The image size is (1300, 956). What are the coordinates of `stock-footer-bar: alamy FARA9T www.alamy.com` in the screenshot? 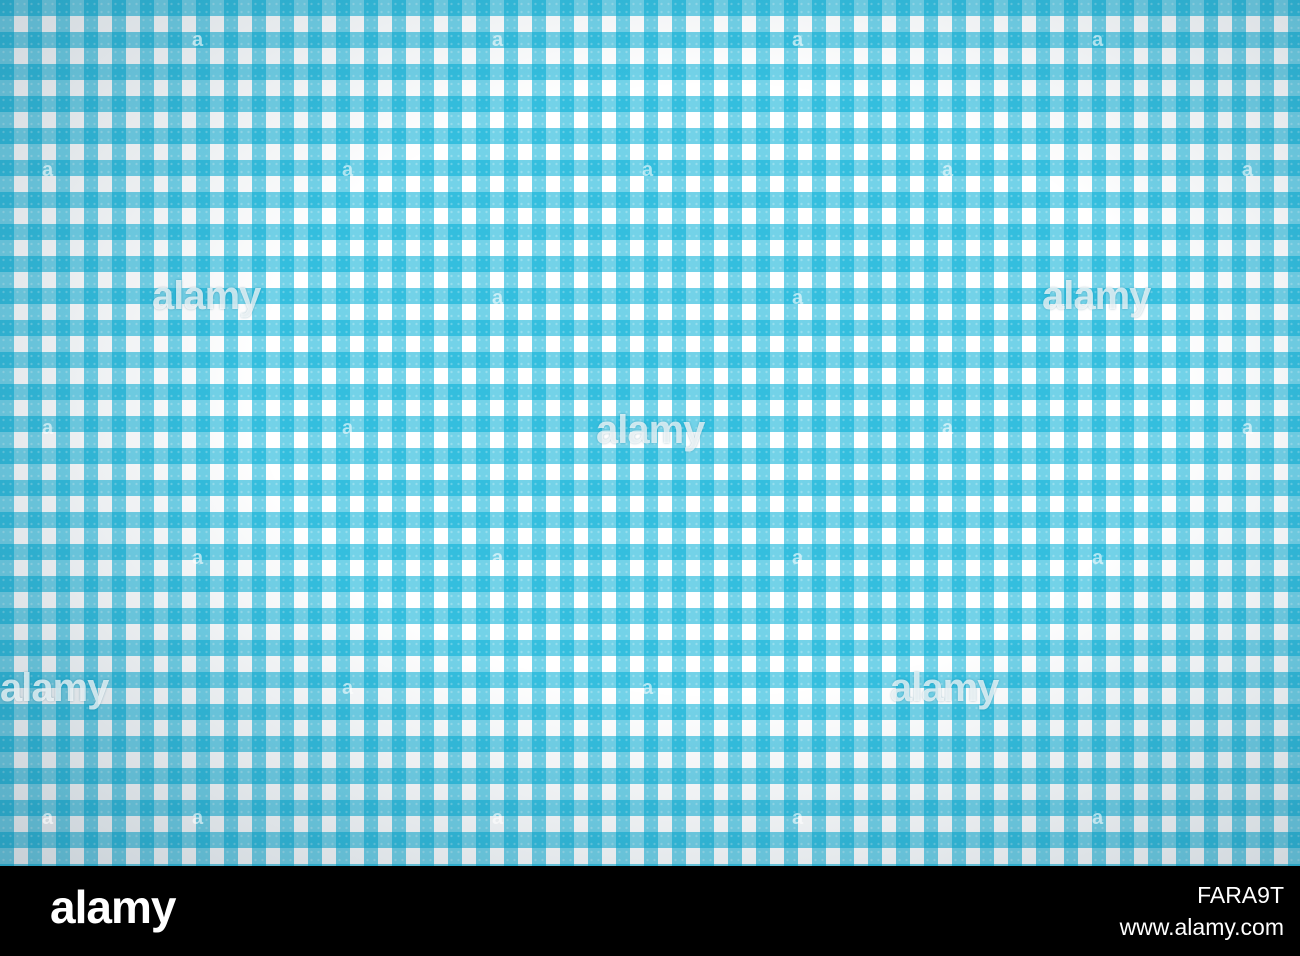 It's located at (650, 911).